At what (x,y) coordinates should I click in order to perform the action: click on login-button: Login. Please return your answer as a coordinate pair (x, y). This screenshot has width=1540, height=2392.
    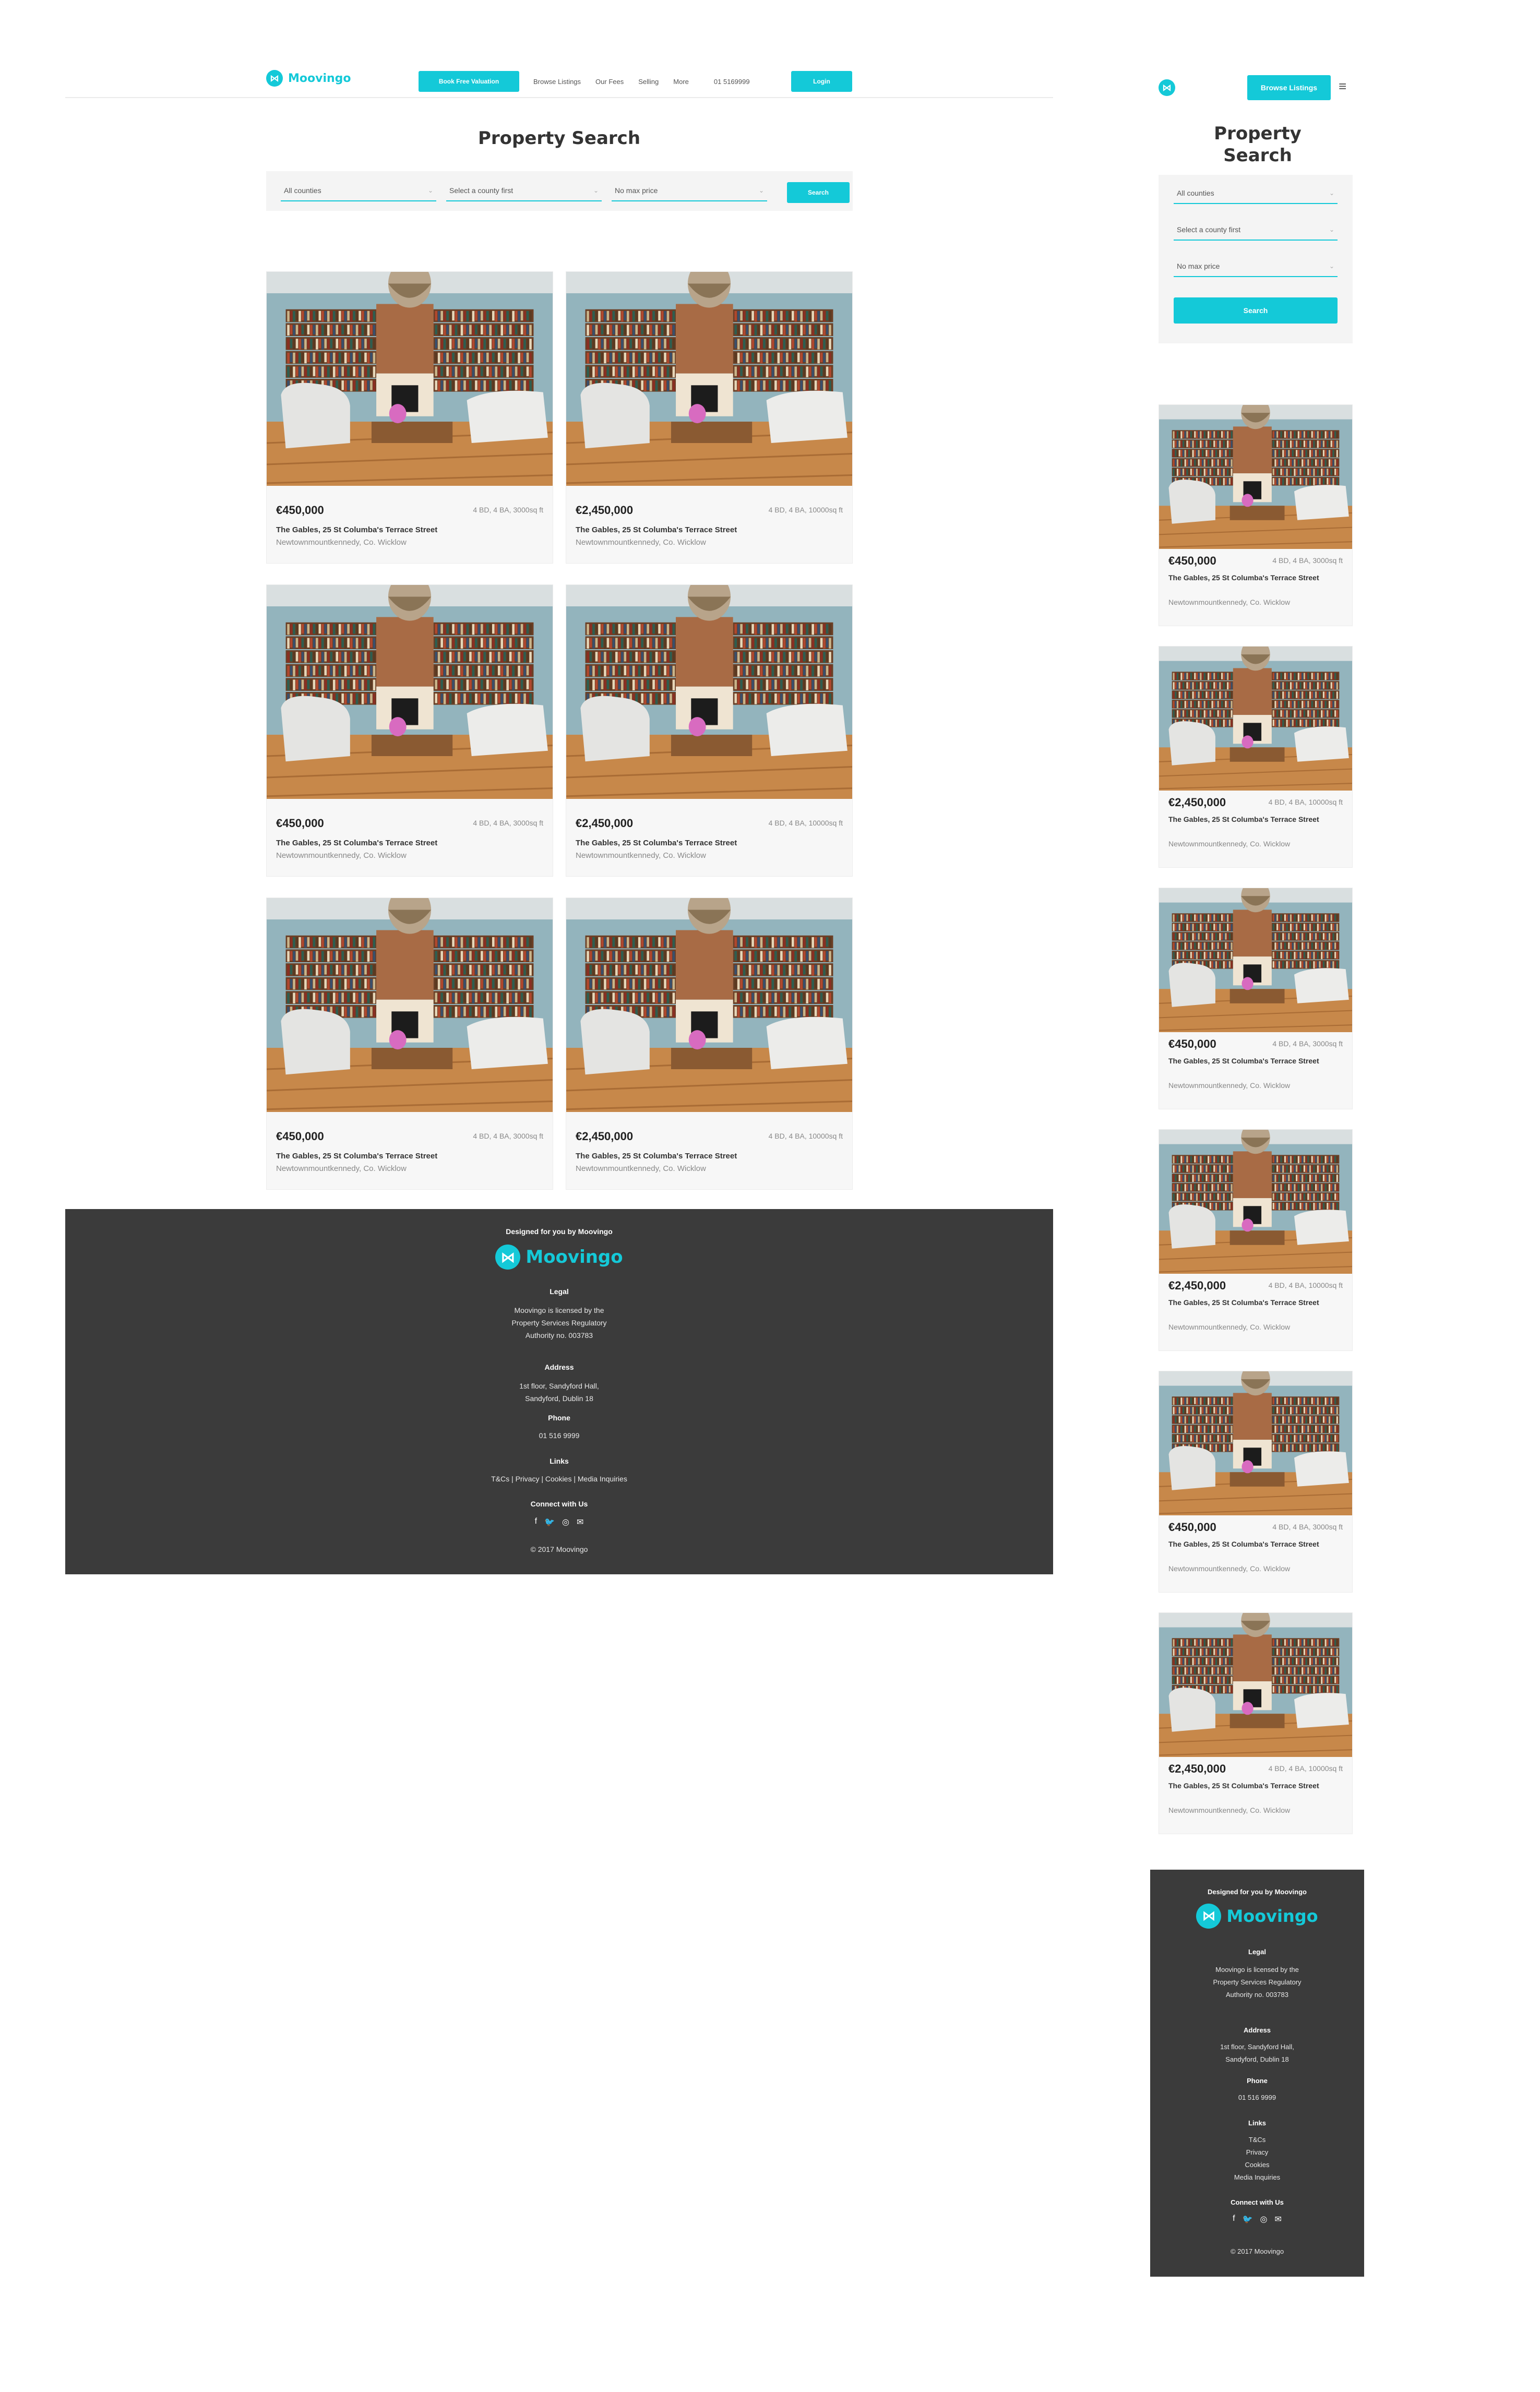
    Looking at the image, I should click on (821, 82).